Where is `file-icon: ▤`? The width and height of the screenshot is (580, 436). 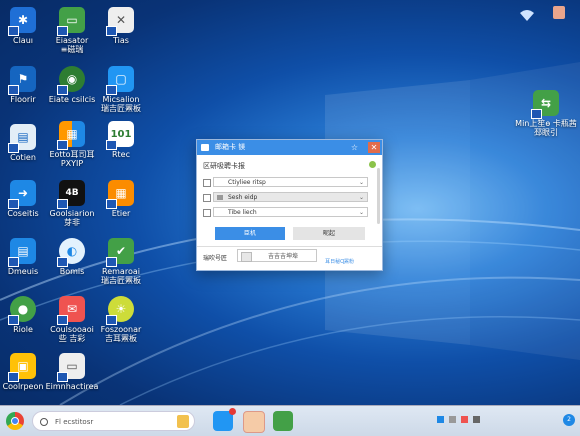 file-icon: ▤ is located at coordinates (22, 252).